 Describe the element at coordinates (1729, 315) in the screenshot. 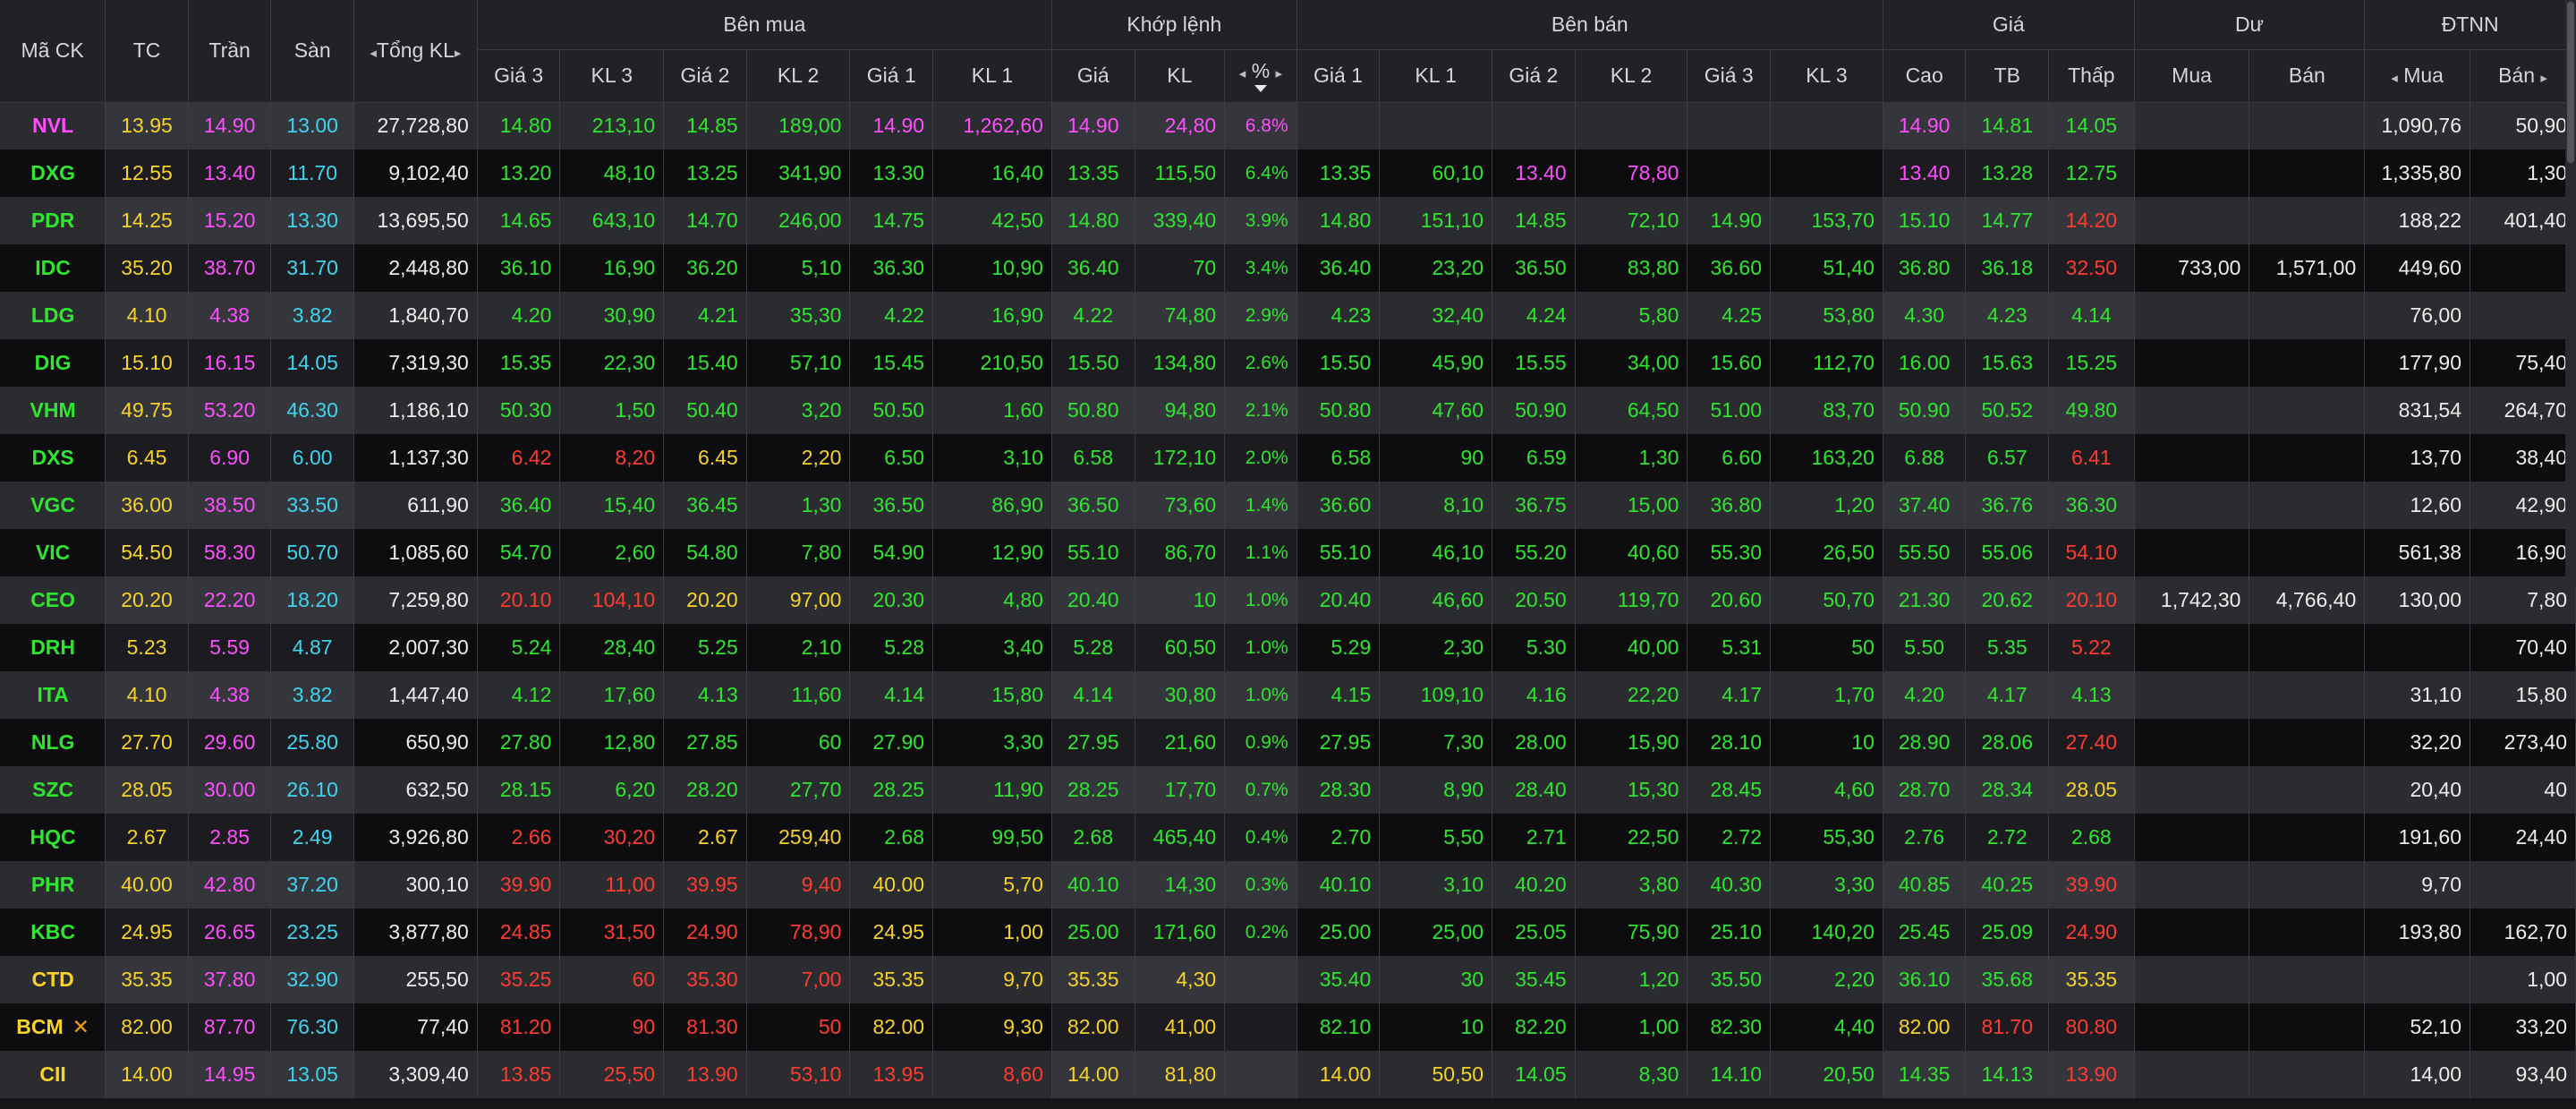

I see `sell-price-3: 4.25` at that location.